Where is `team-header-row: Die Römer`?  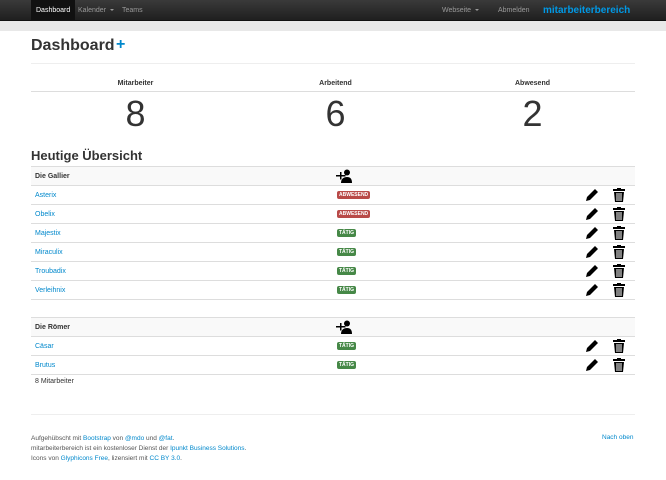
team-header-row: Die Römer is located at coordinates (333, 326).